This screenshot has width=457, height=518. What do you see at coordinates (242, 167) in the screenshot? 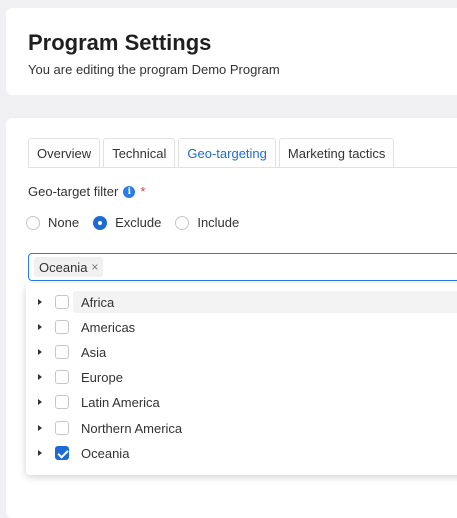
I see `tabs-divider` at bounding box center [242, 167].